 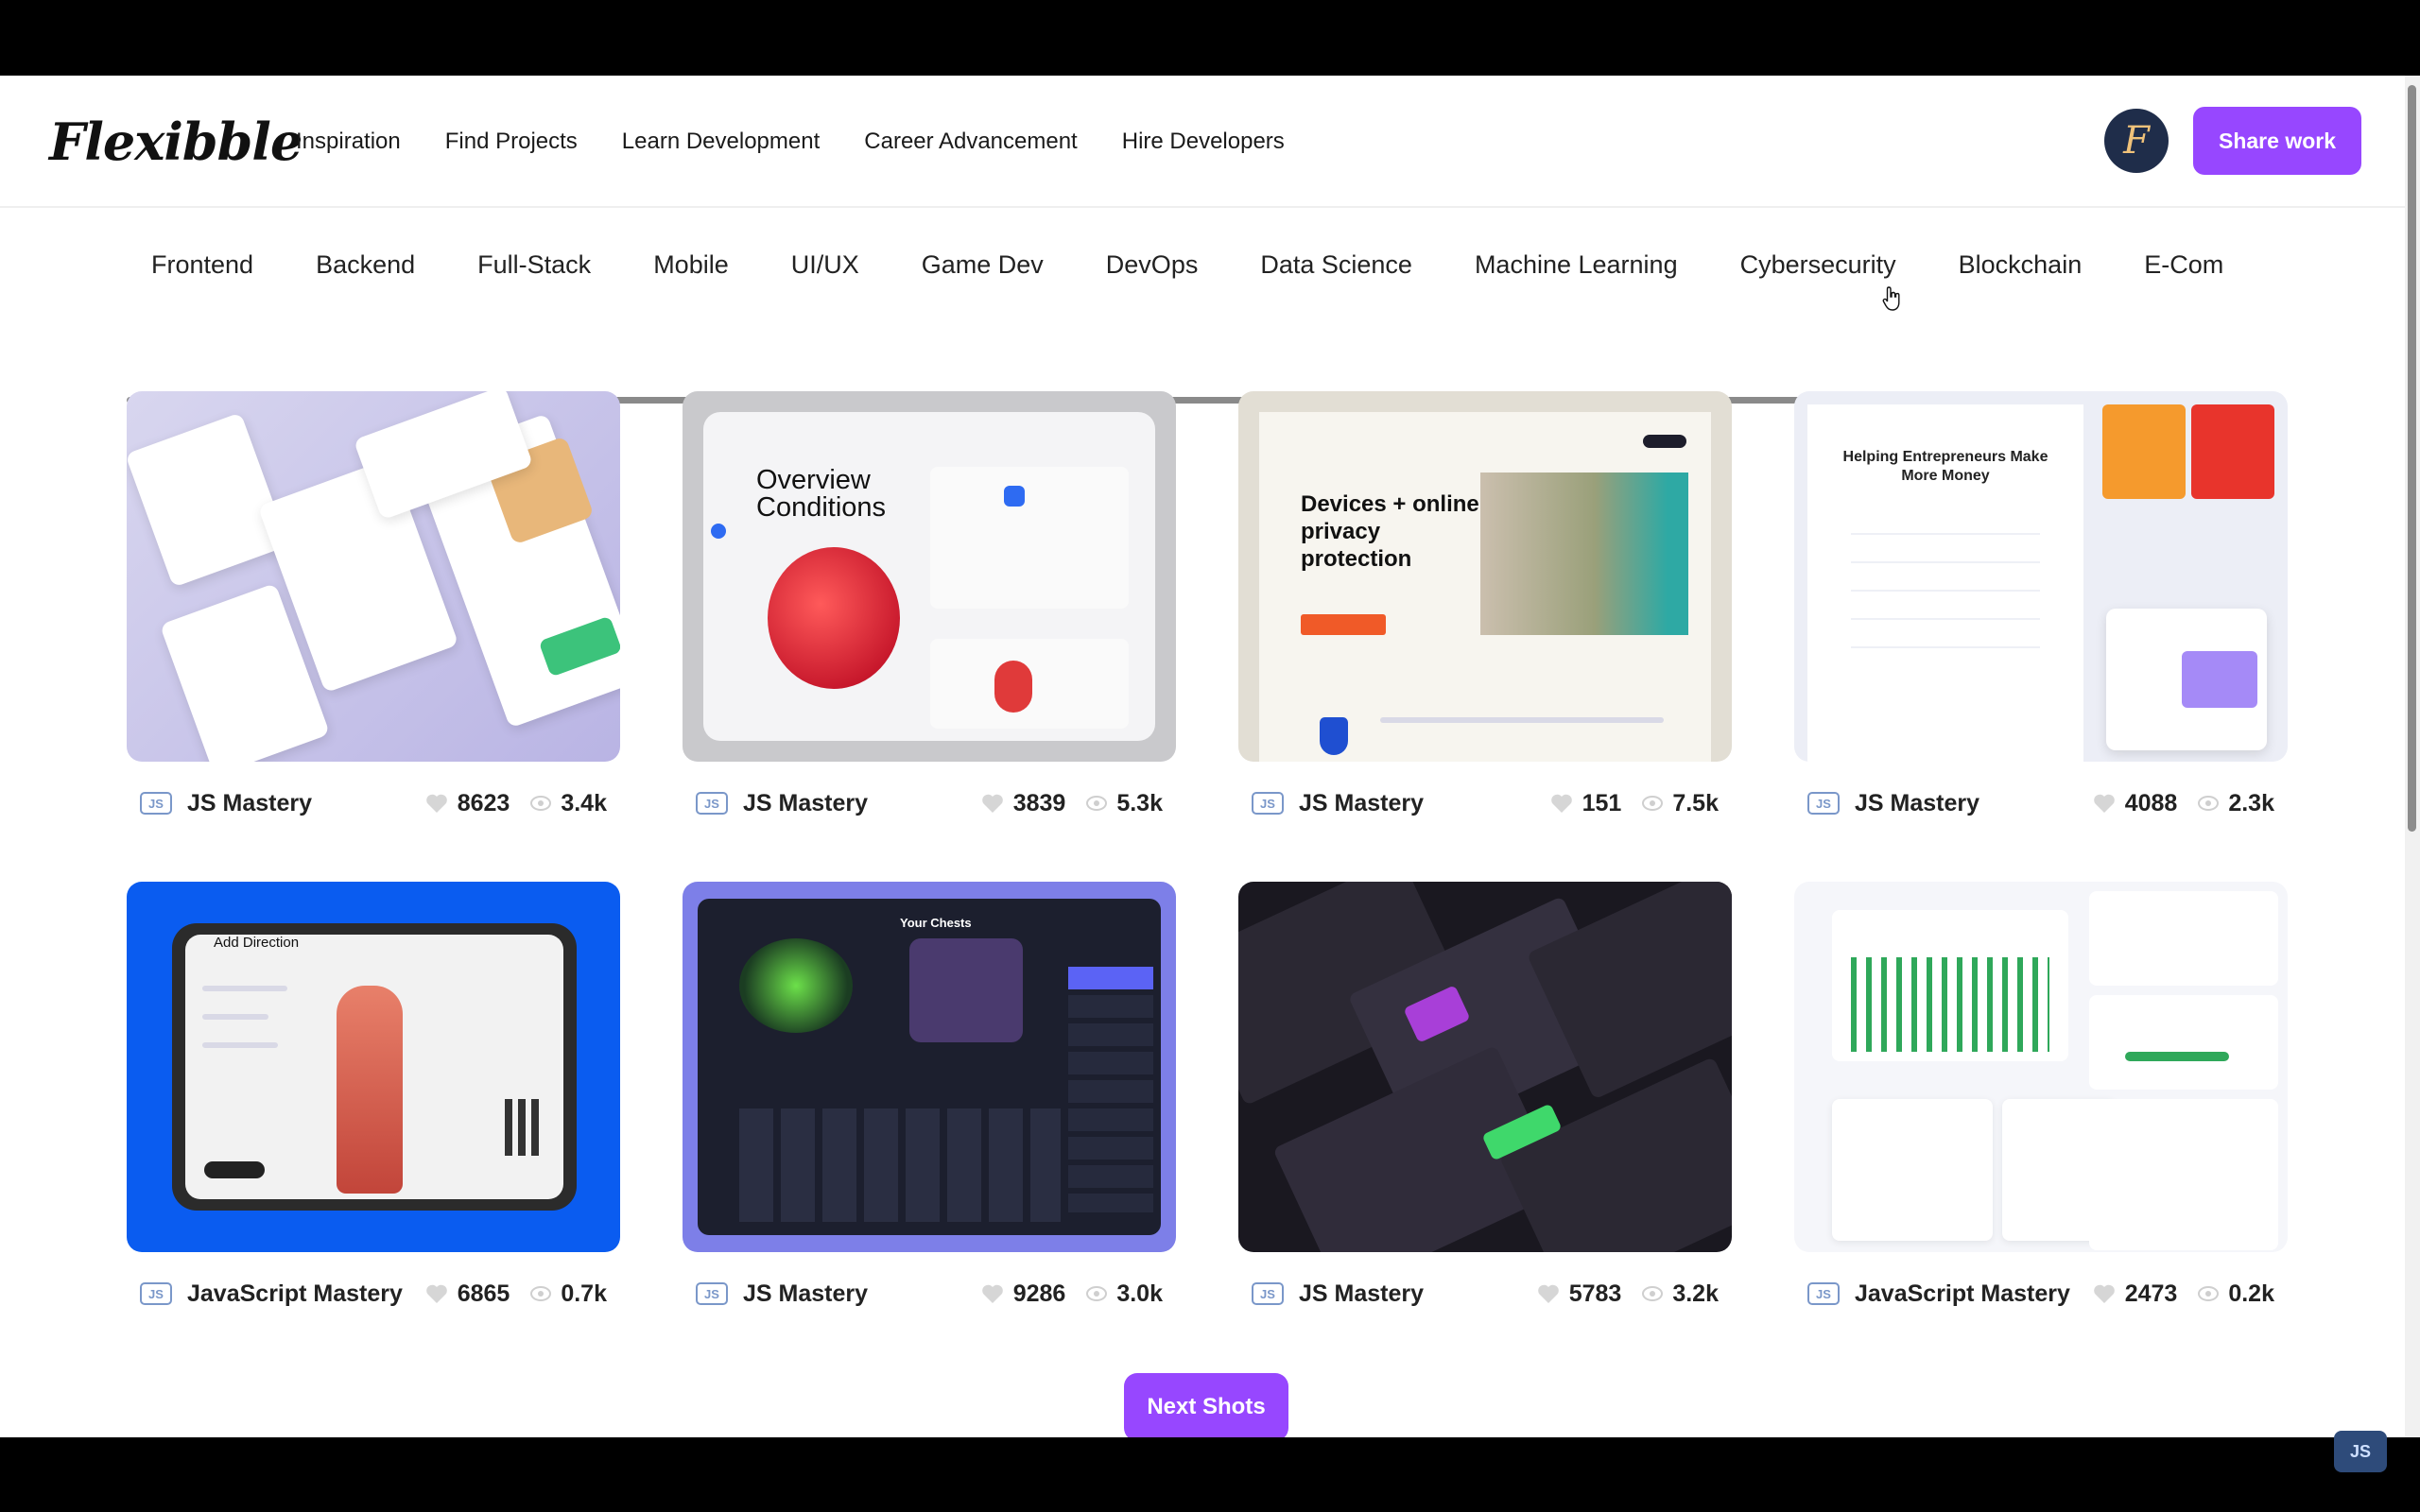 What do you see at coordinates (1695, 1293) in the screenshot?
I see `view-count: 3.2k` at bounding box center [1695, 1293].